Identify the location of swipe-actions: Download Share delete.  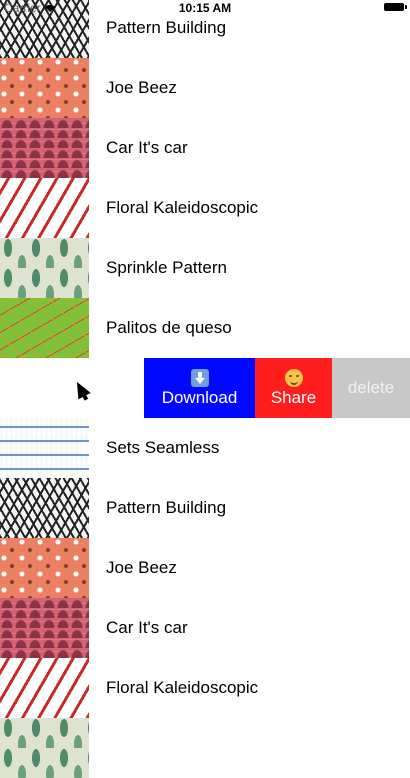
(277, 388).